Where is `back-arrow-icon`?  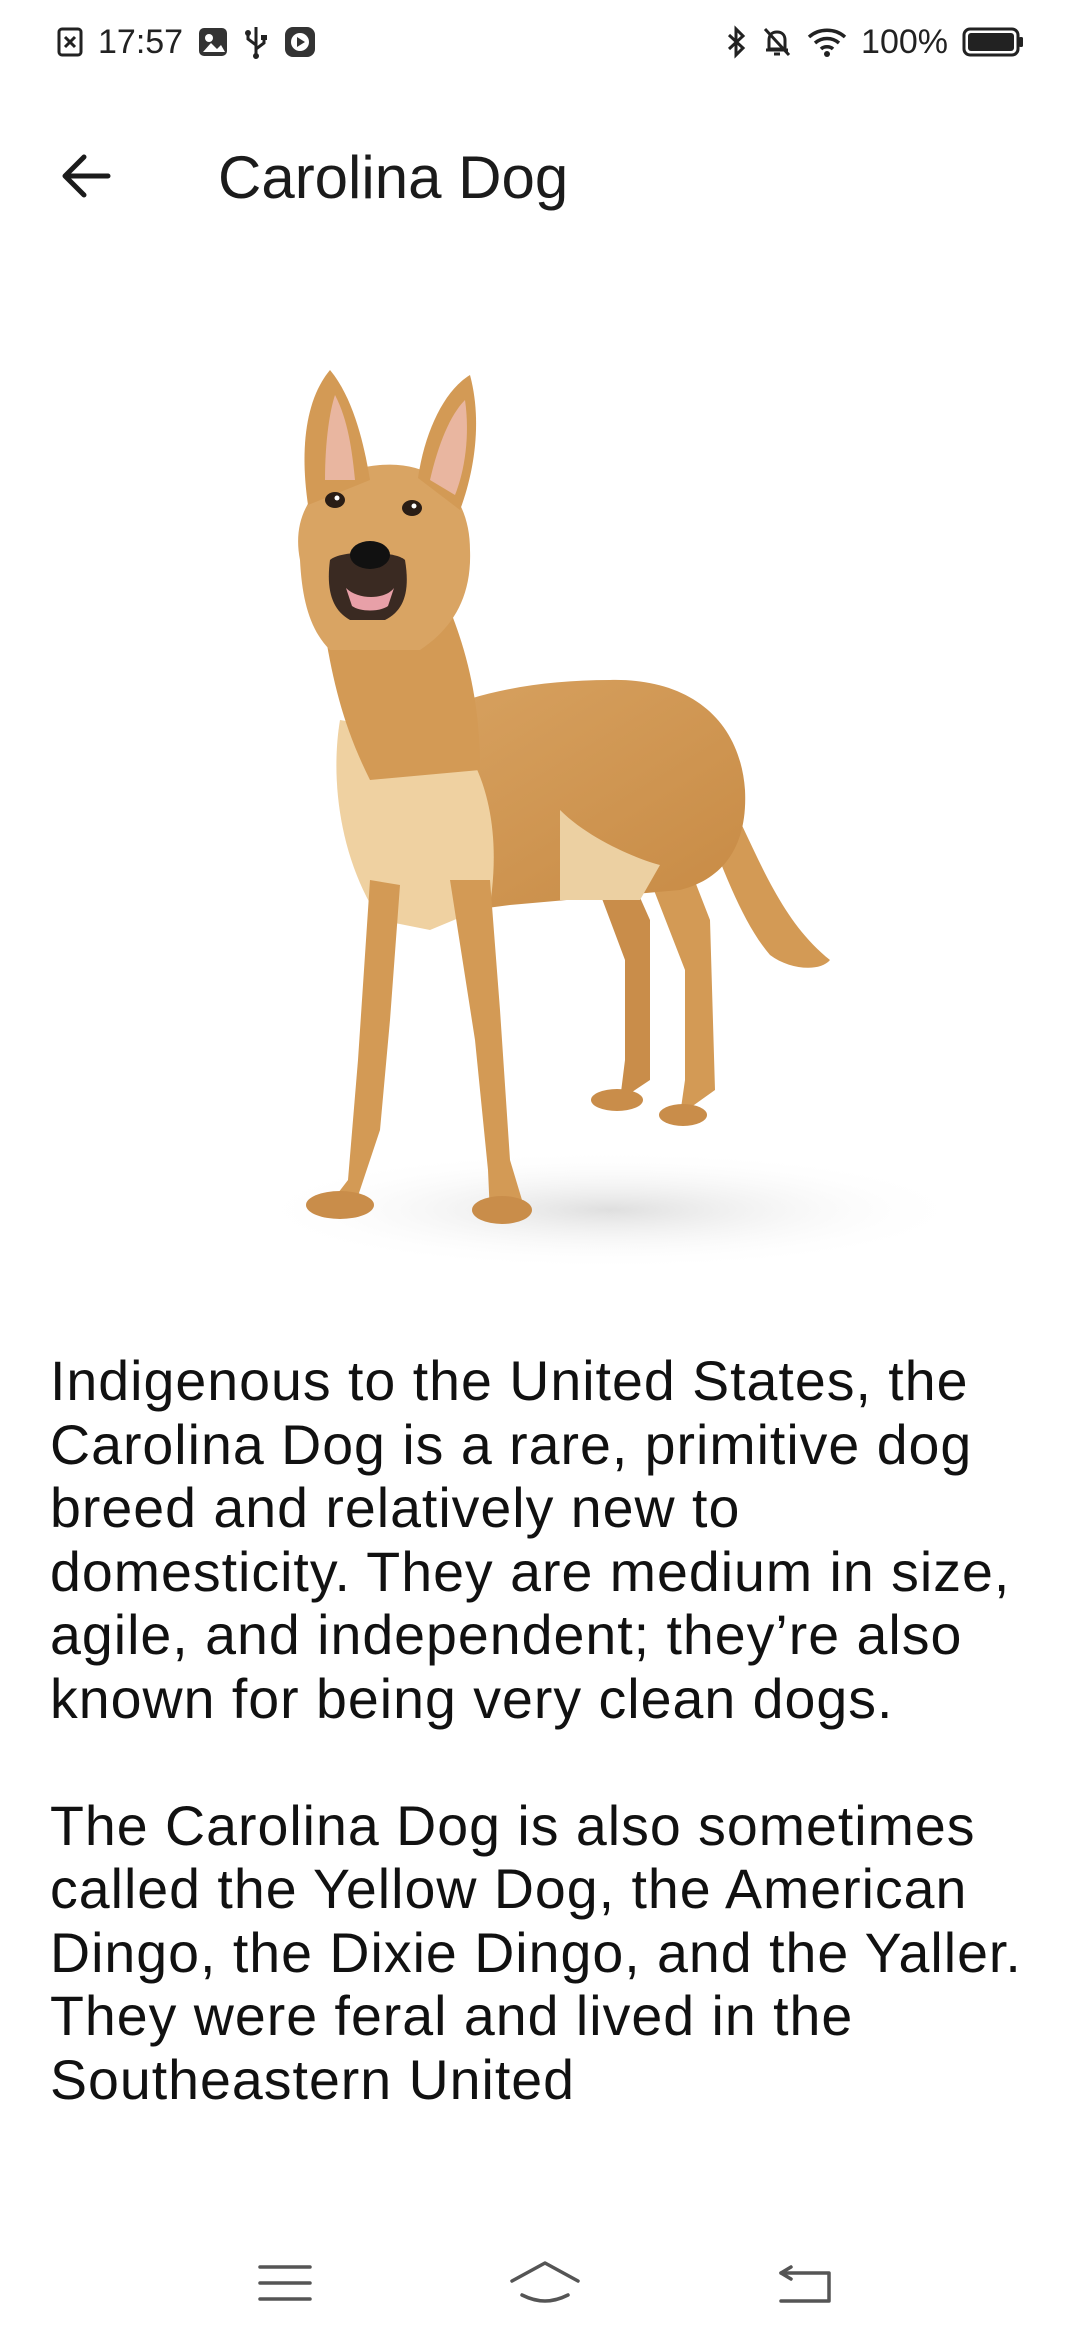
back-arrow-icon is located at coordinates (86, 178).